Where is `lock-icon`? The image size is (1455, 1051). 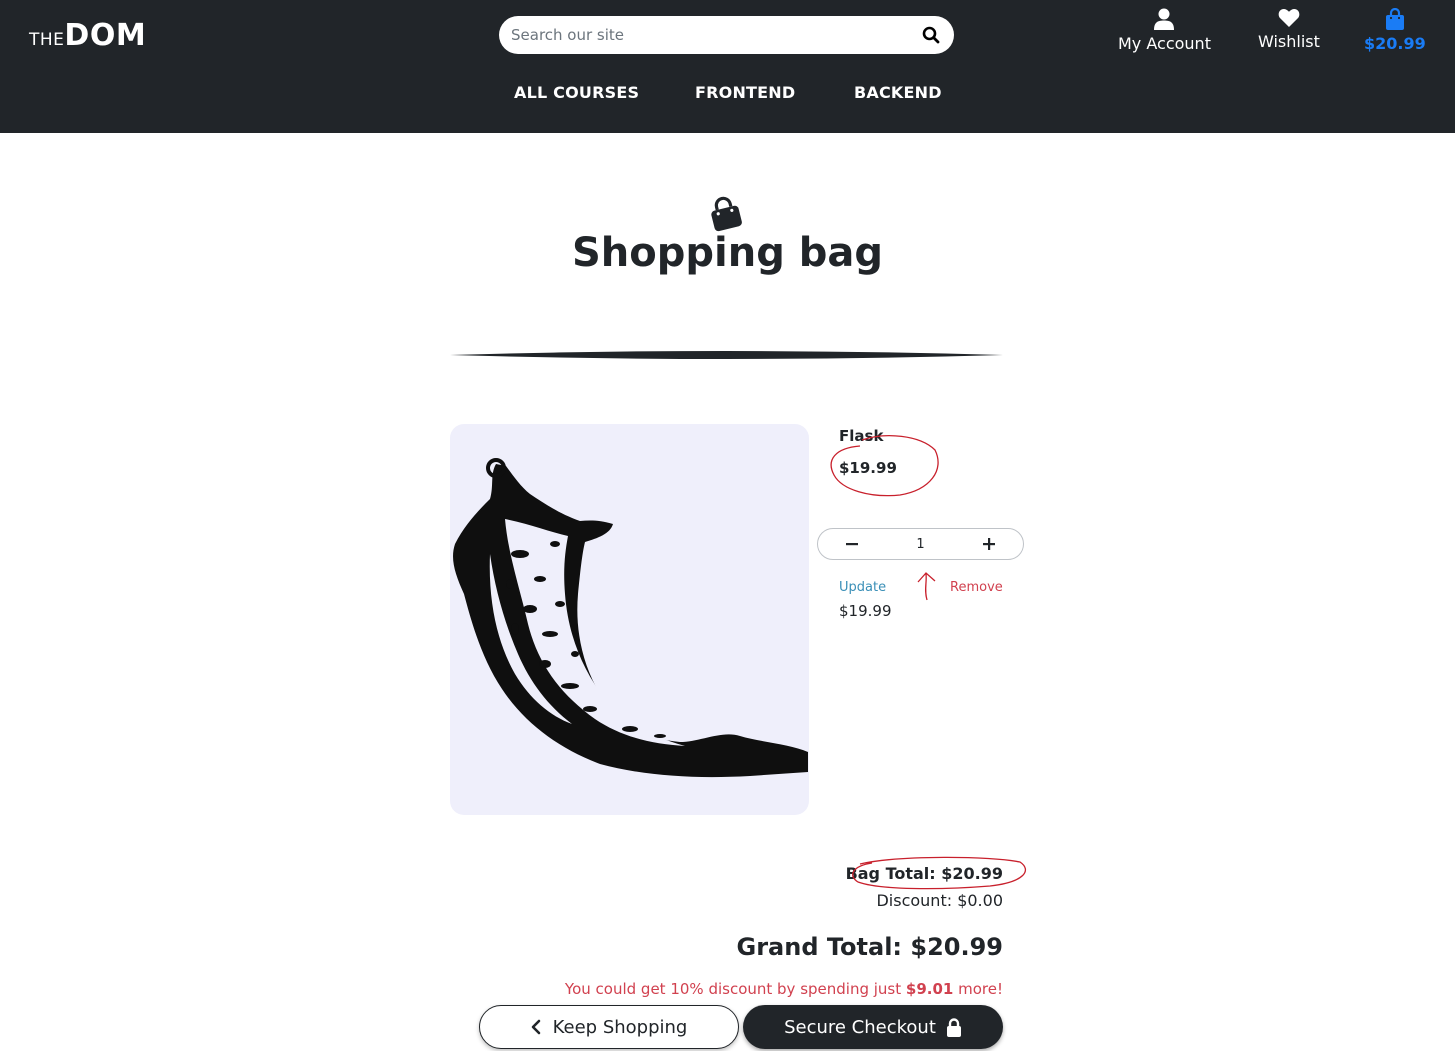 lock-icon is located at coordinates (953, 1027).